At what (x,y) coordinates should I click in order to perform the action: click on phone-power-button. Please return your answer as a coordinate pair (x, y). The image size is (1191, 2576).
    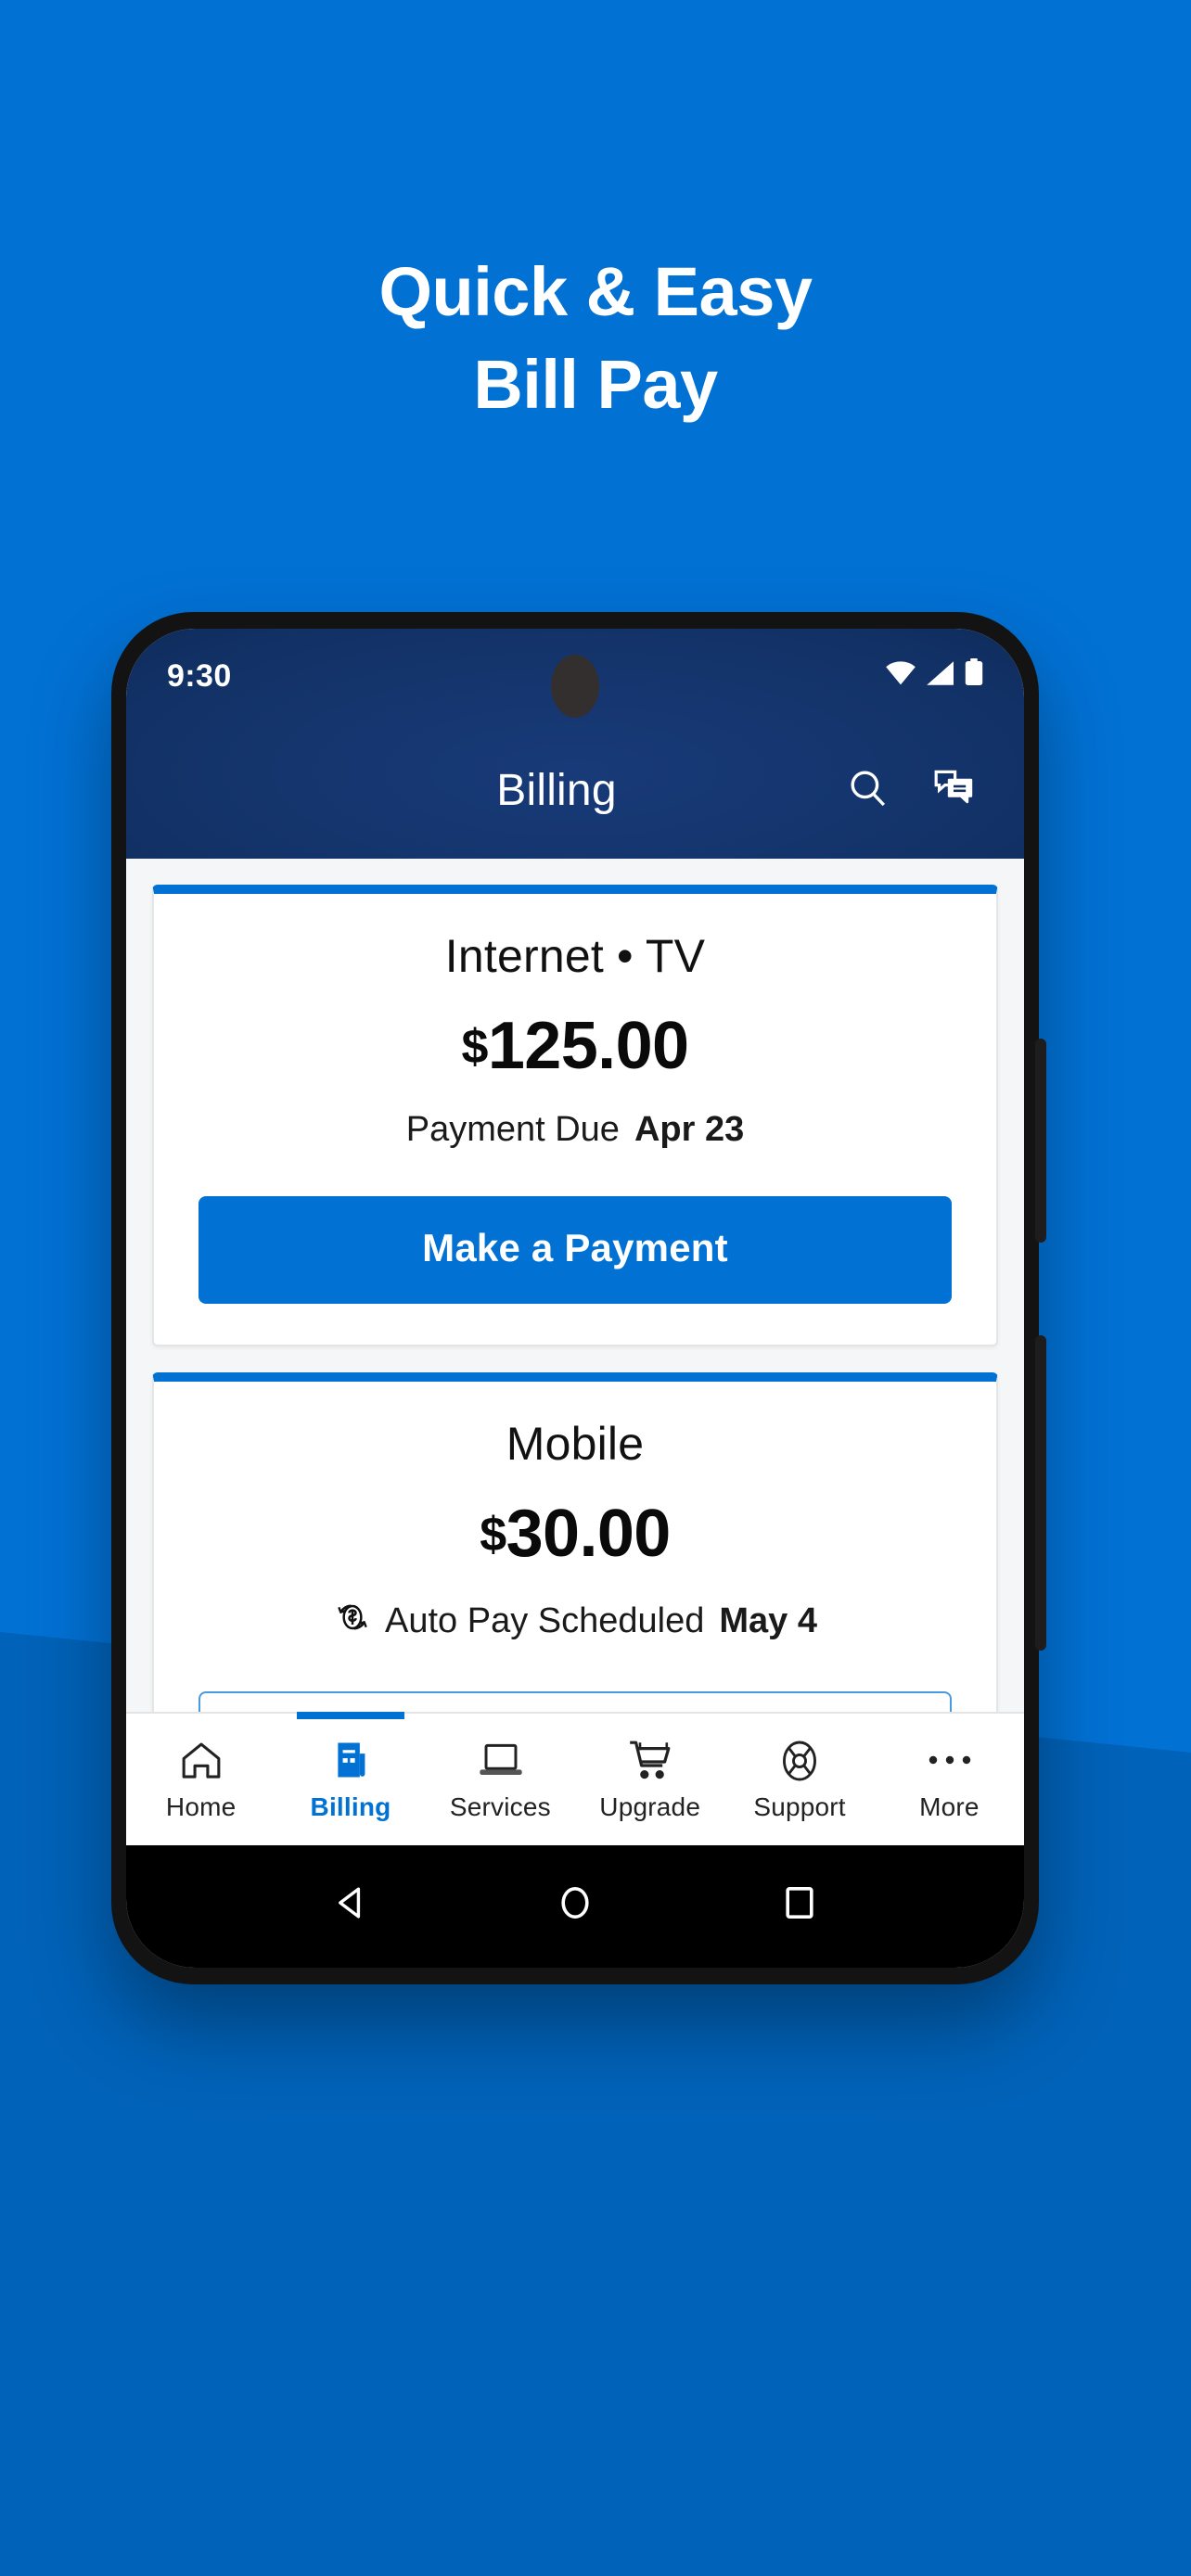
    Looking at the image, I should click on (1040, 1493).